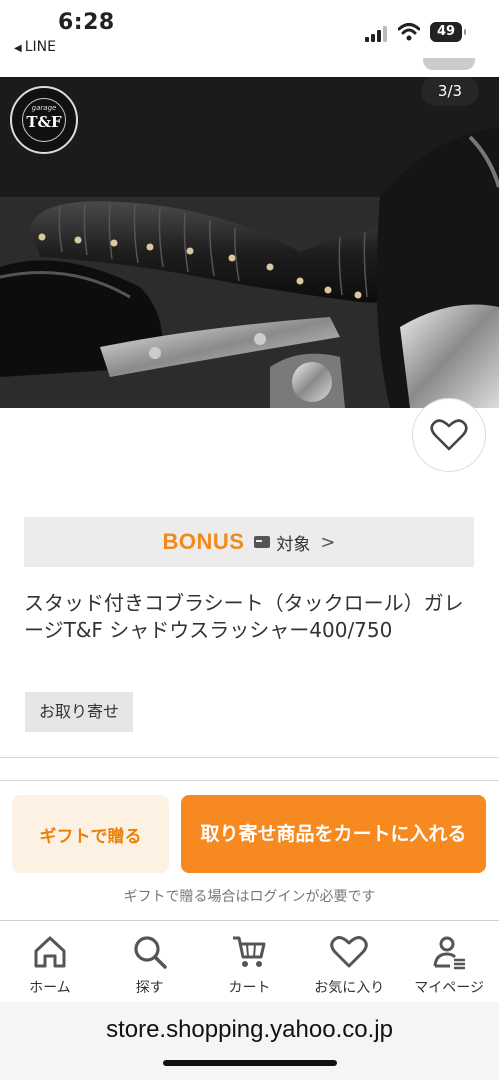 Image resolution: width=499 pixels, height=1080 pixels. What do you see at coordinates (40, 47) in the screenshot?
I see `back-app-label: LINE` at bounding box center [40, 47].